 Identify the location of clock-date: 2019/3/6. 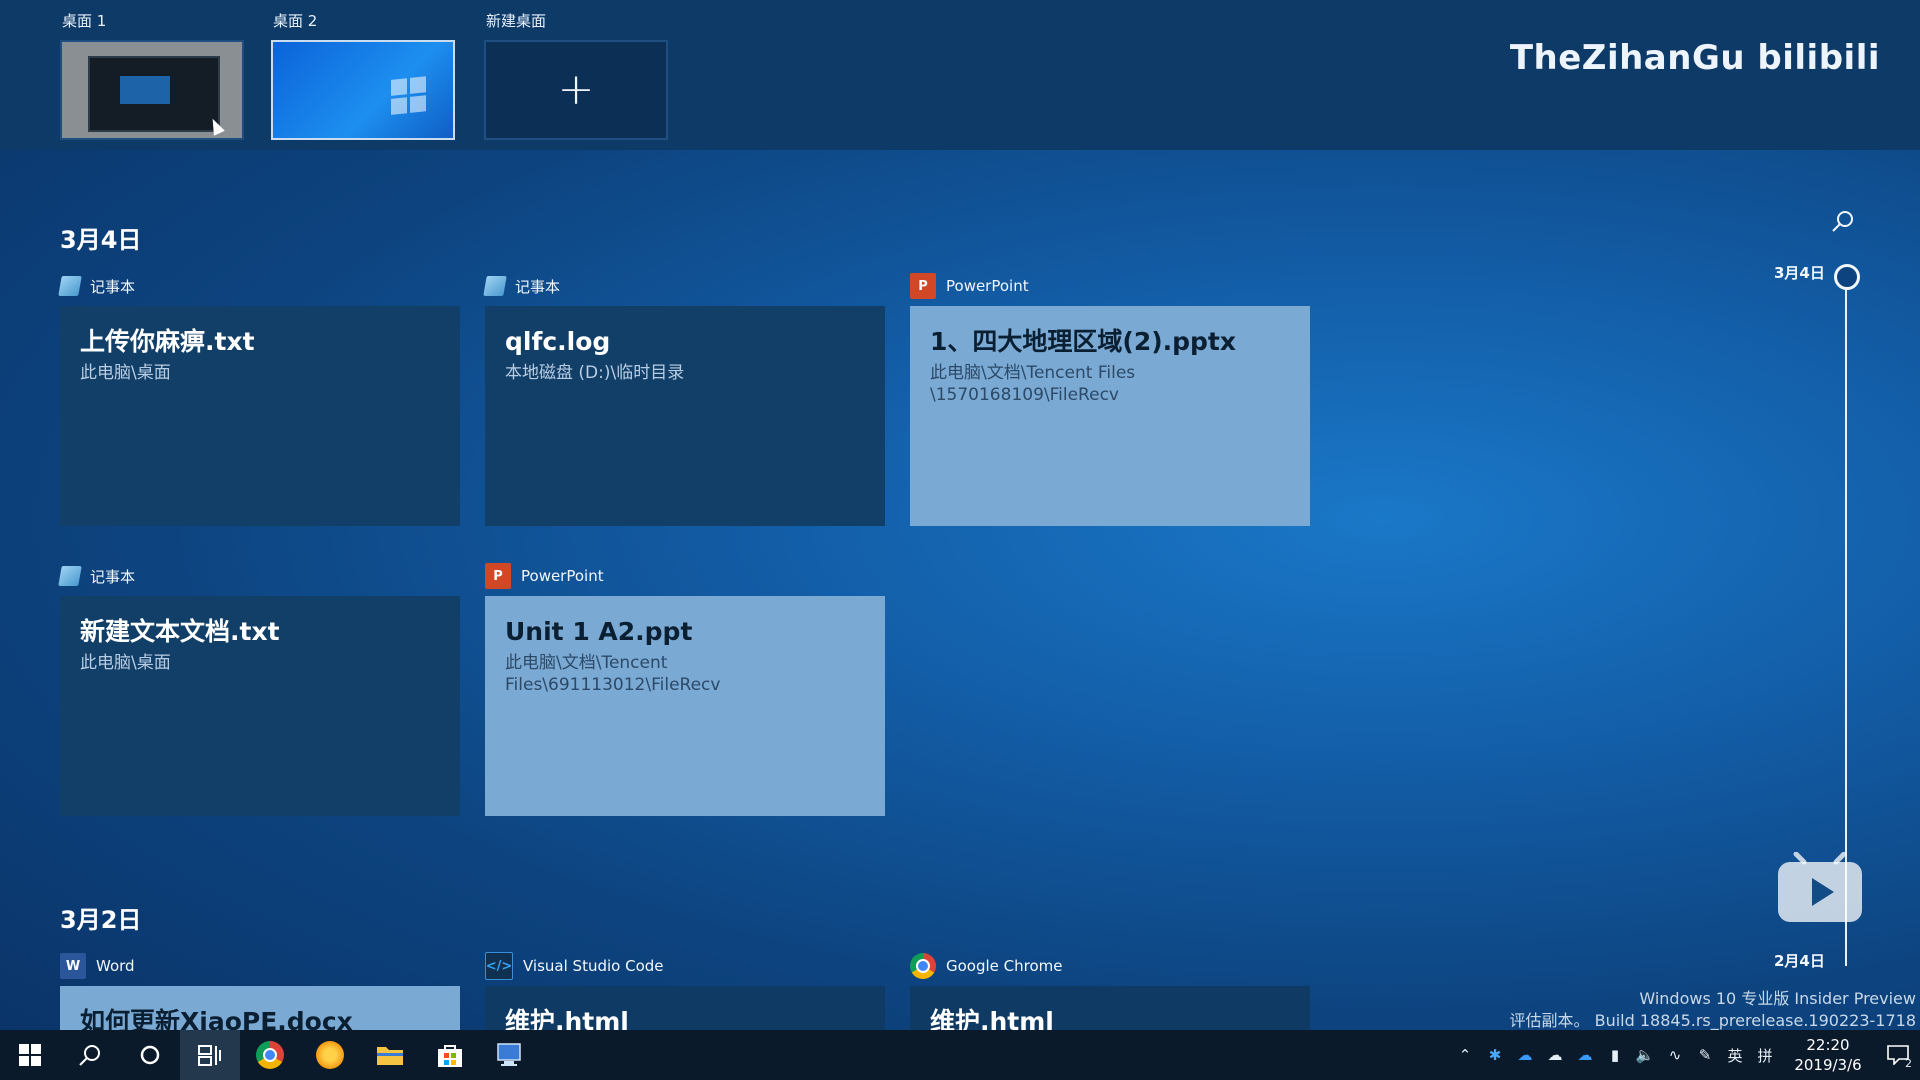
(1828, 1065).